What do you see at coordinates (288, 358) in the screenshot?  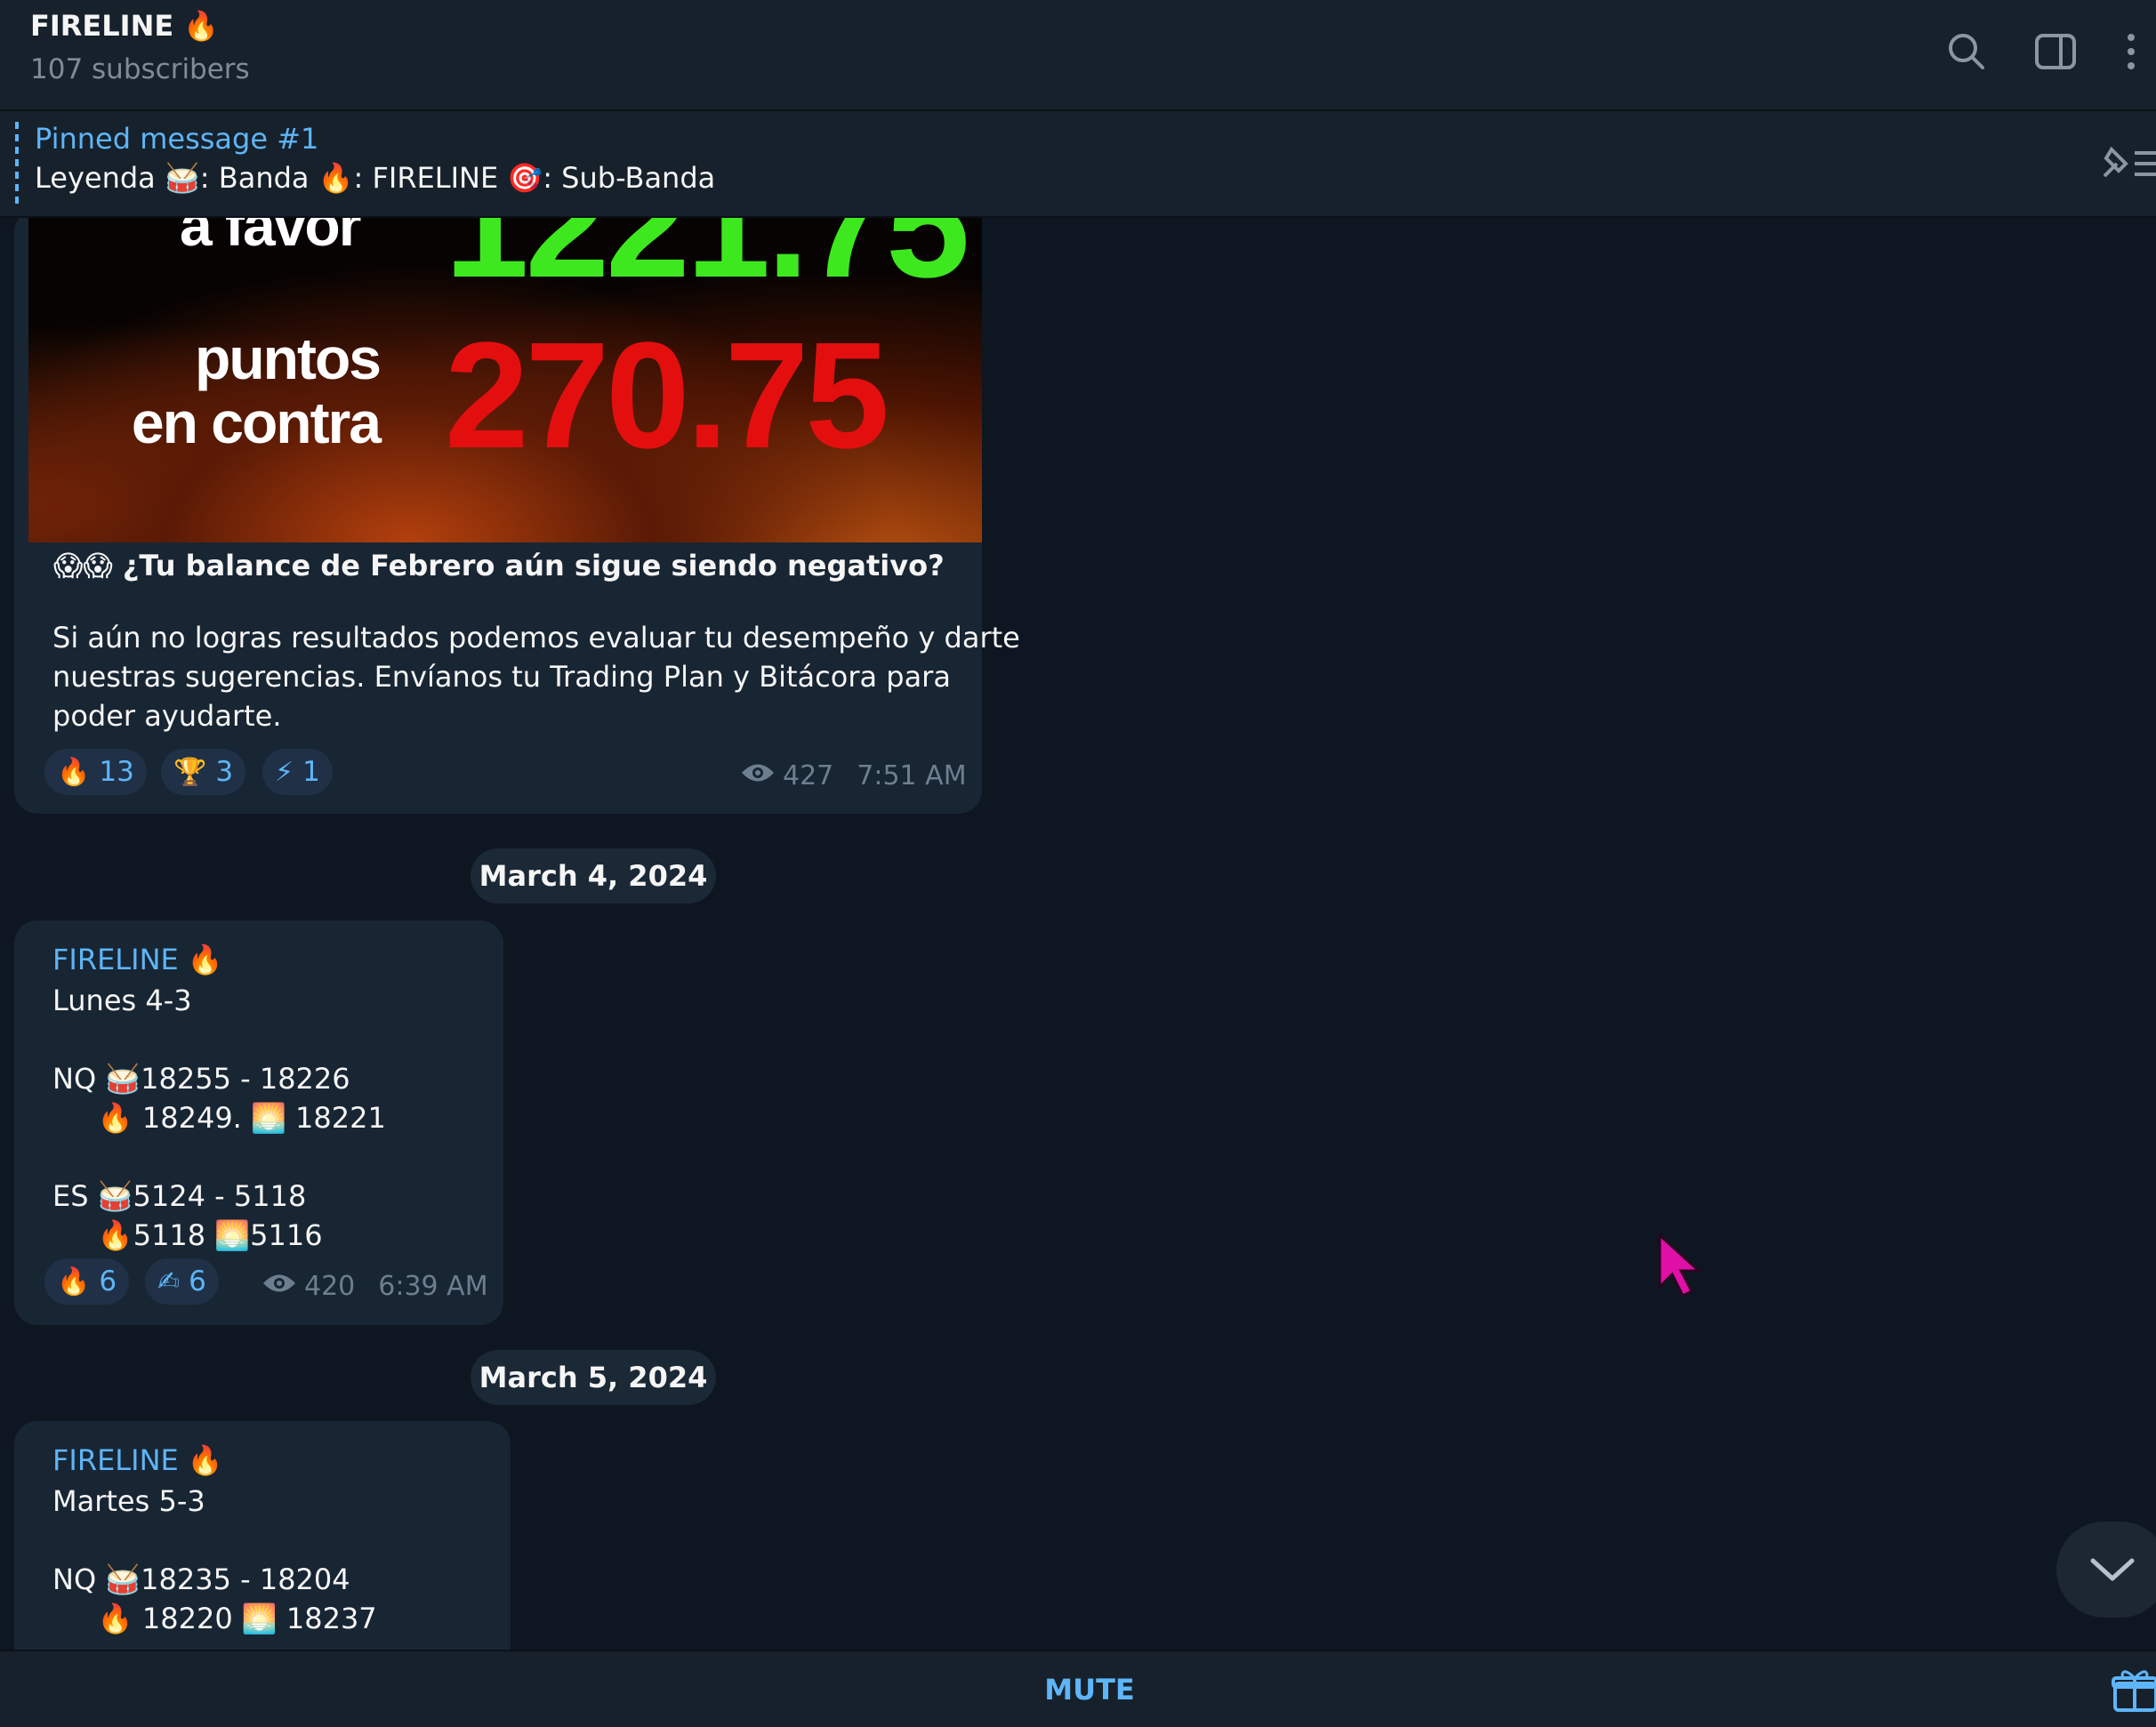 I see `image-label-puntos: puntos` at bounding box center [288, 358].